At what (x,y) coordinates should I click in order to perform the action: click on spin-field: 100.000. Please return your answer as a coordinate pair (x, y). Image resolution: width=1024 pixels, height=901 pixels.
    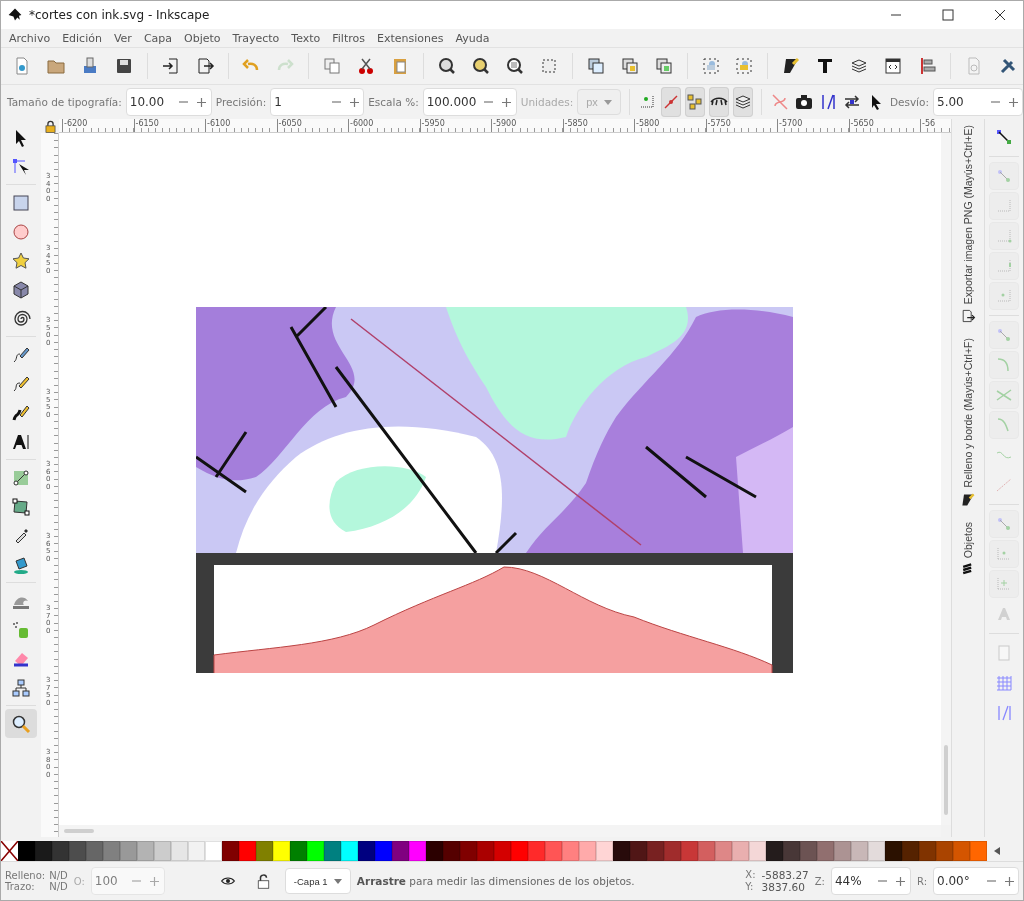
    Looking at the image, I should click on (469, 102).